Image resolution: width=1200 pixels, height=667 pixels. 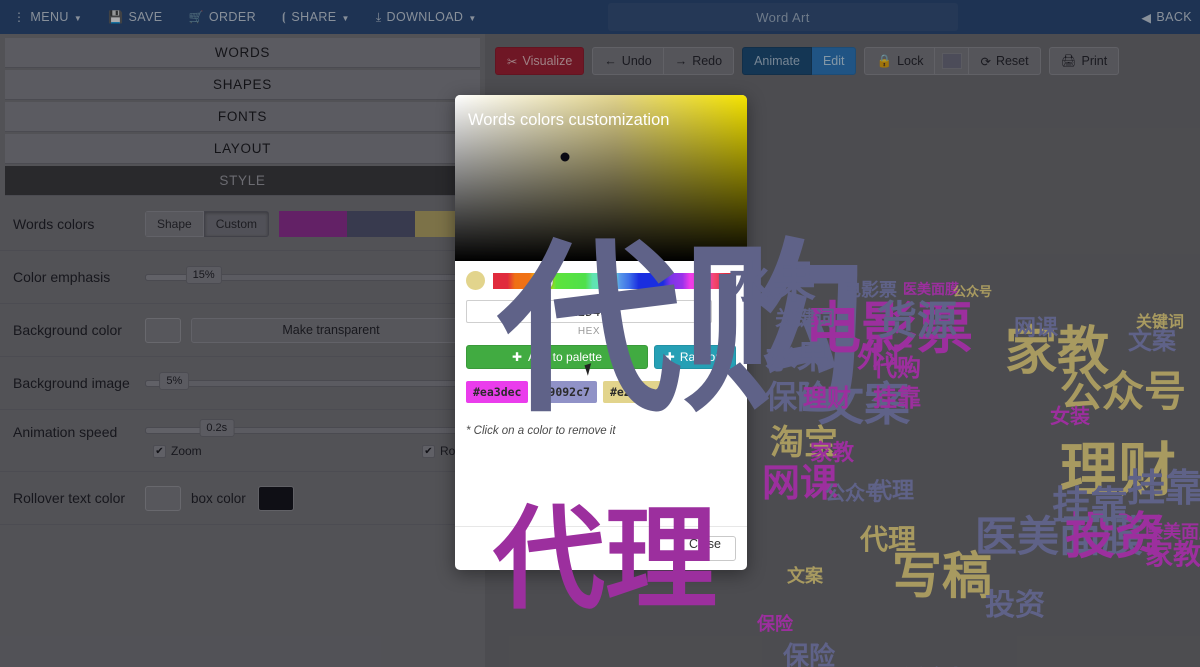 I want to click on dialog-header: Words colors customization, so click(x=601, y=120).